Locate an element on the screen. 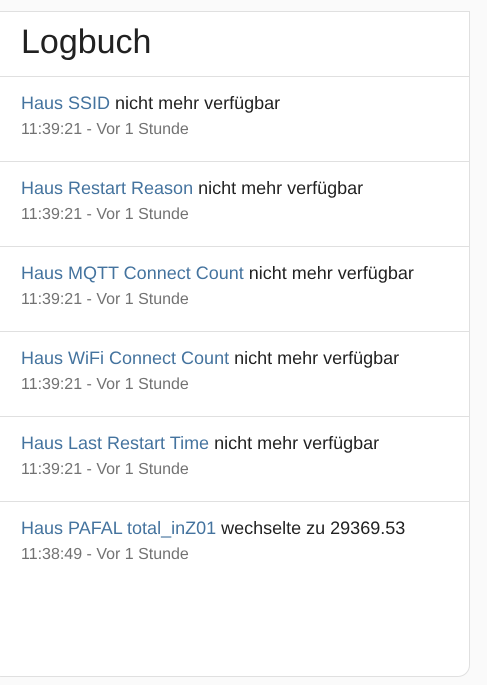 The image size is (487, 685). log-message: Haus Restart Reason nicht mehr verfügbar is located at coordinates (192, 188).